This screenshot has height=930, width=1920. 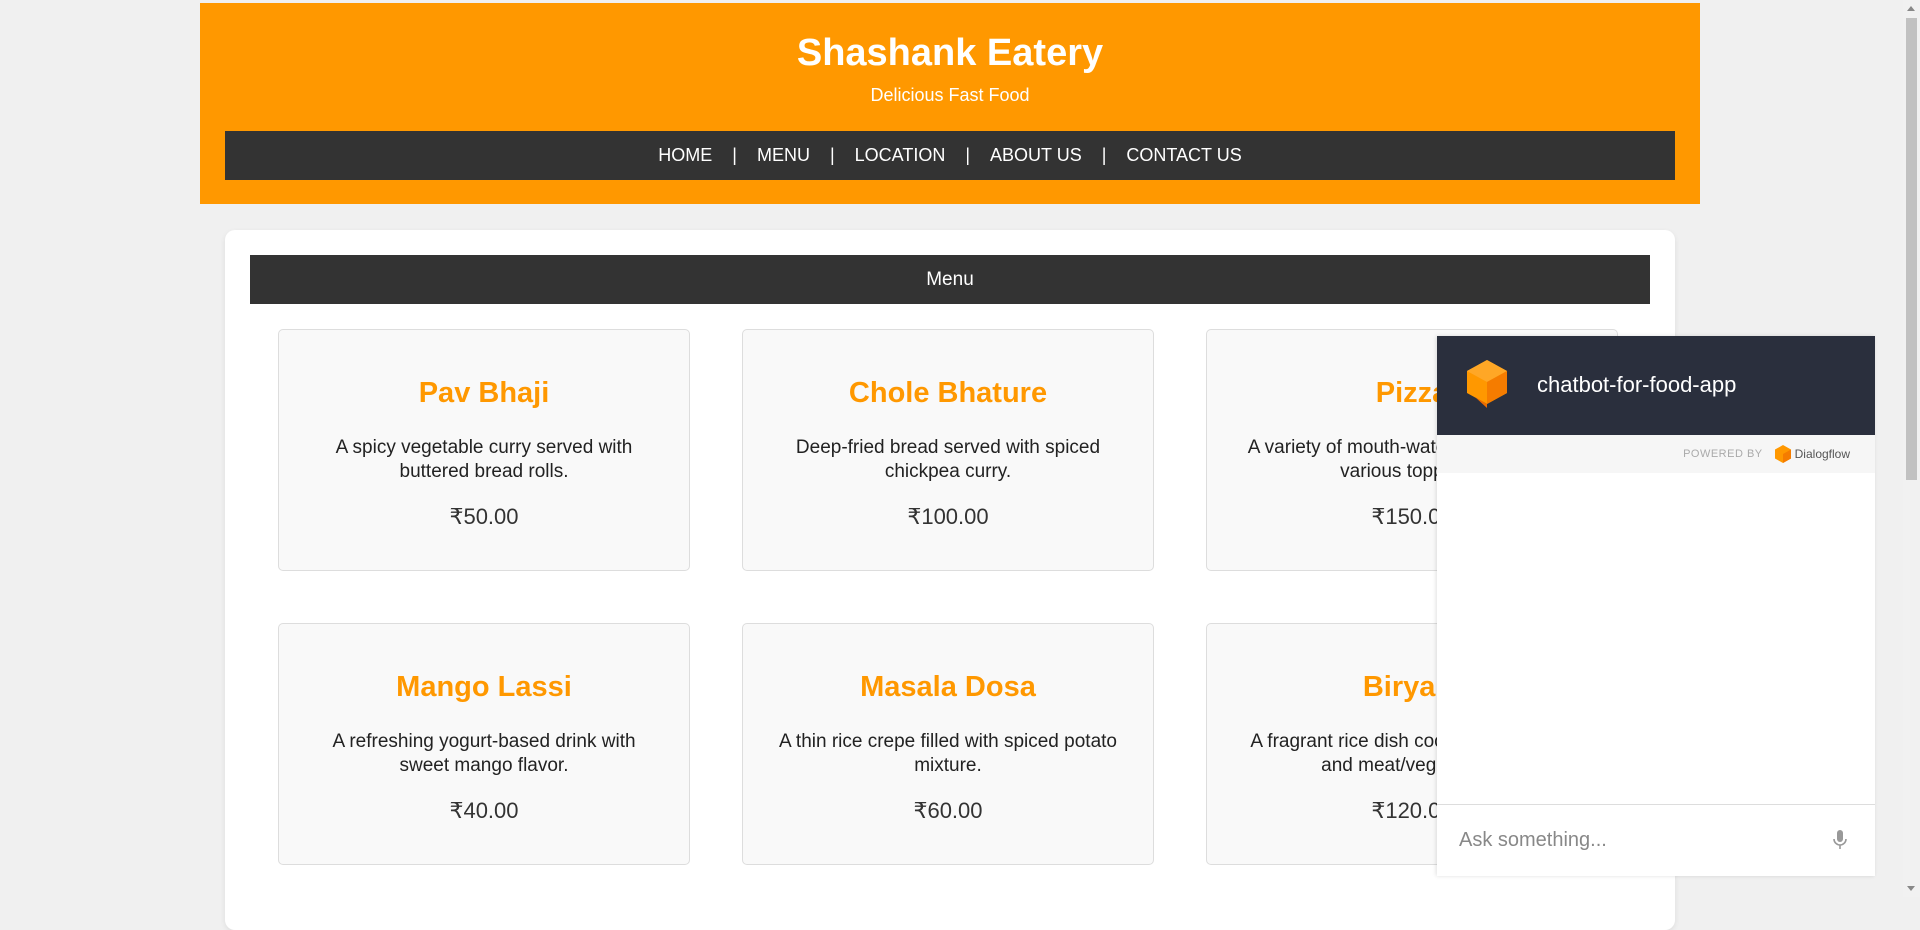 What do you see at coordinates (1782, 454) in the screenshot?
I see `dialogflow-small-icon` at bounding box center [1782, 454].